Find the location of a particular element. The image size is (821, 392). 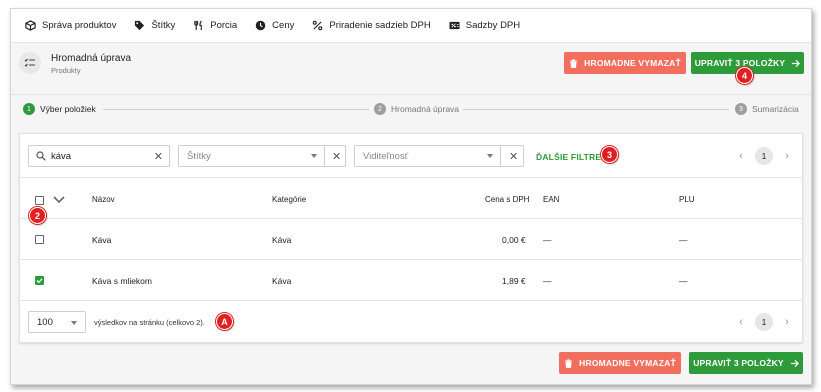

visibility-placeholder: Viditeľnosť is located at coordinates (386, 156).